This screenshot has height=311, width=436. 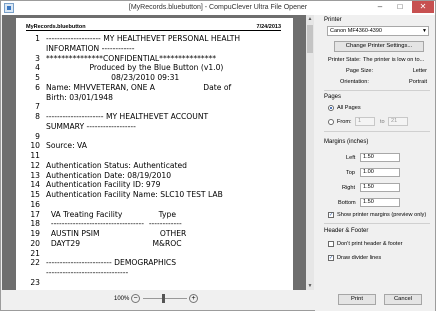 I want to click on line-number: 5, so click(x=37, y=77).